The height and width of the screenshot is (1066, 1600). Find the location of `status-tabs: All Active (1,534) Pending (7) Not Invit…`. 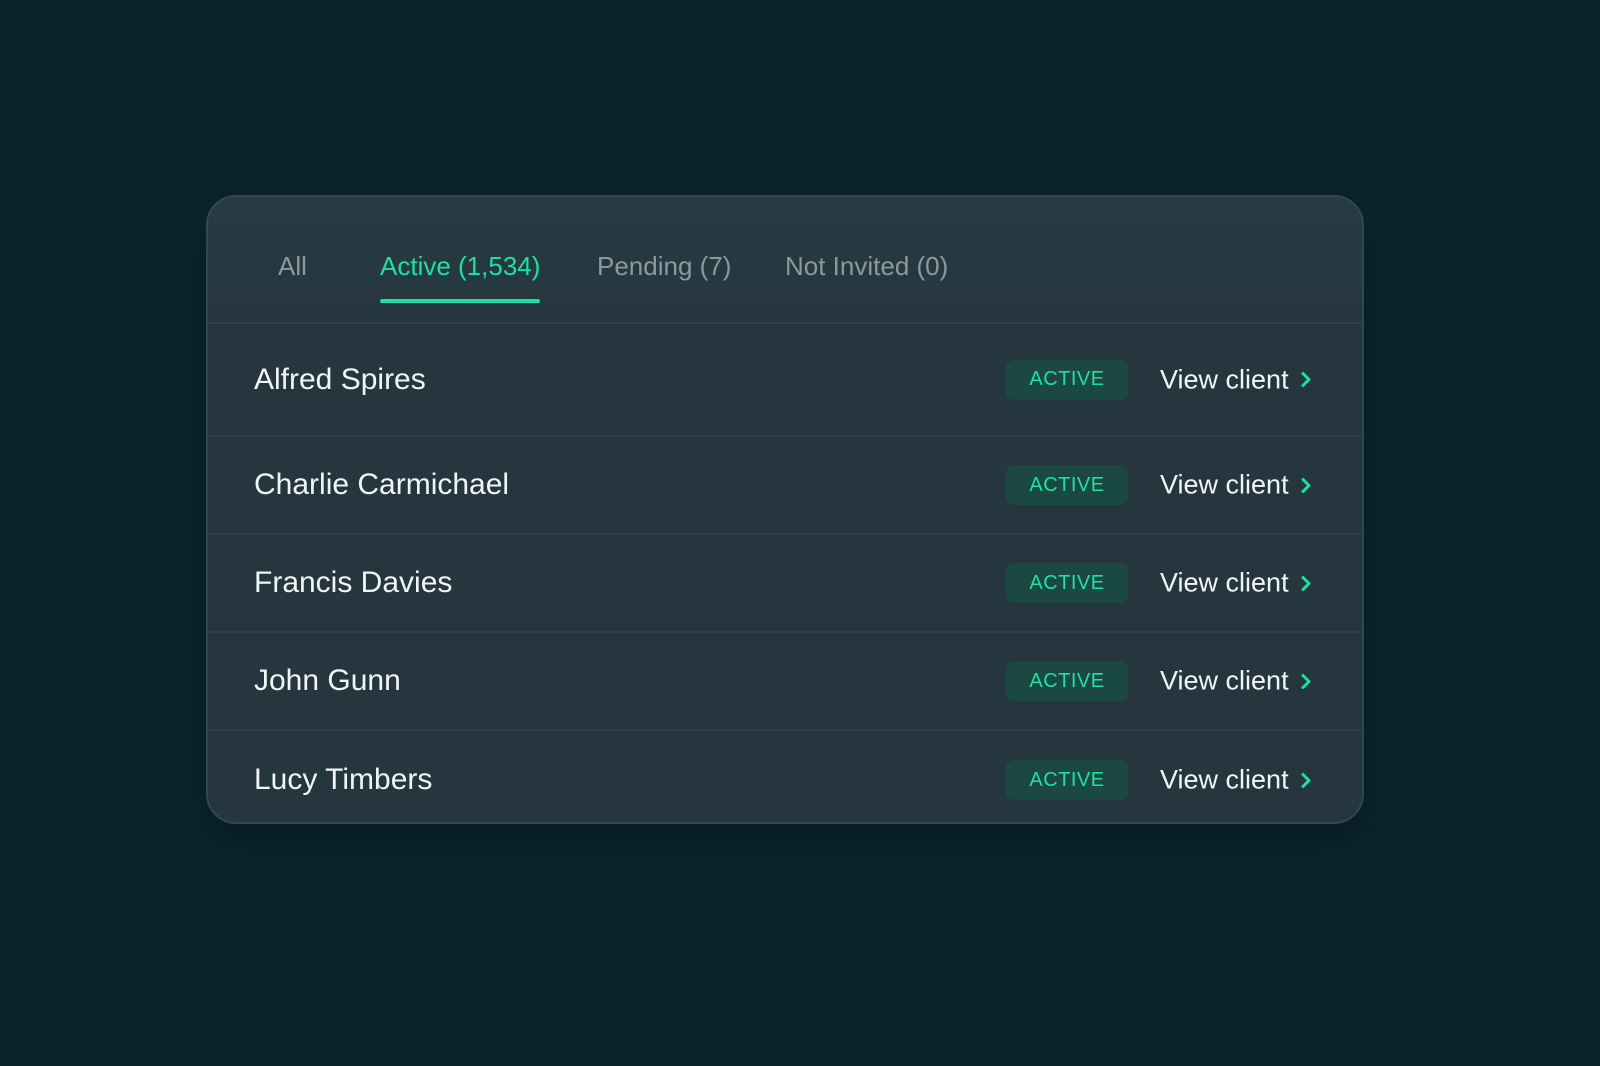

status-tabs: All Active (1,534) Pending (7) Not Invit… is located at coordinates (785, 260).